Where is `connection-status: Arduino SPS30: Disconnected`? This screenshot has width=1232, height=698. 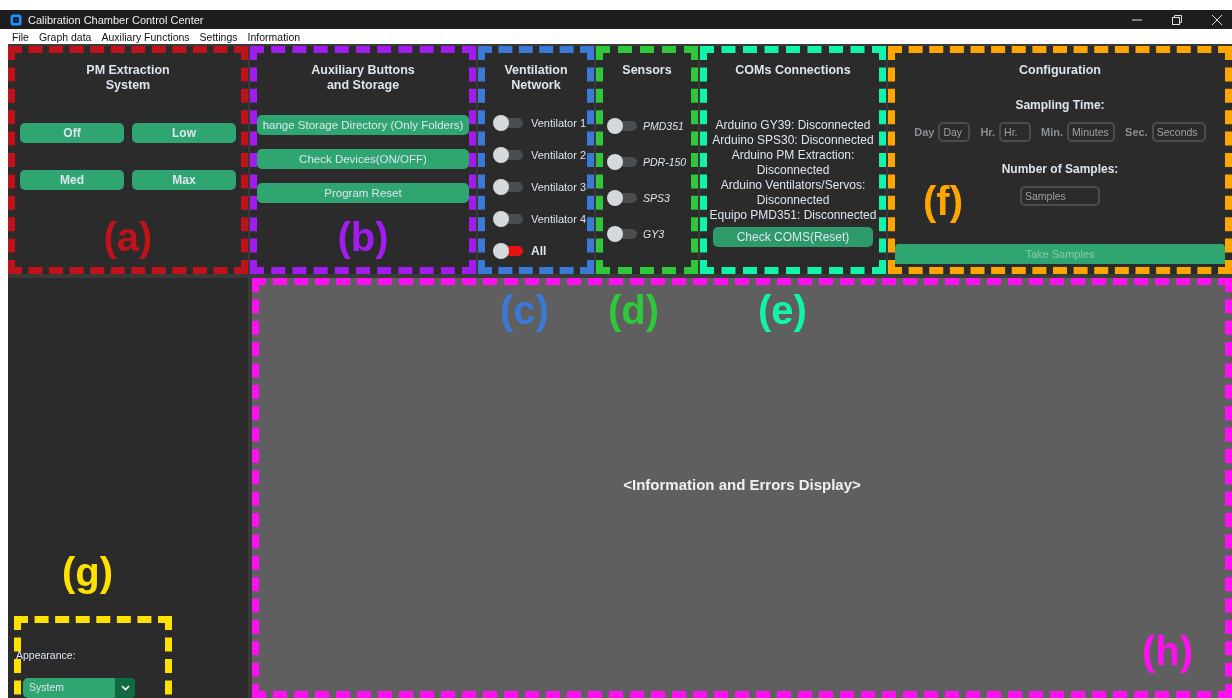
connection-status: Arduino SPS30: Disconnected is located at coordinates (793, 140).